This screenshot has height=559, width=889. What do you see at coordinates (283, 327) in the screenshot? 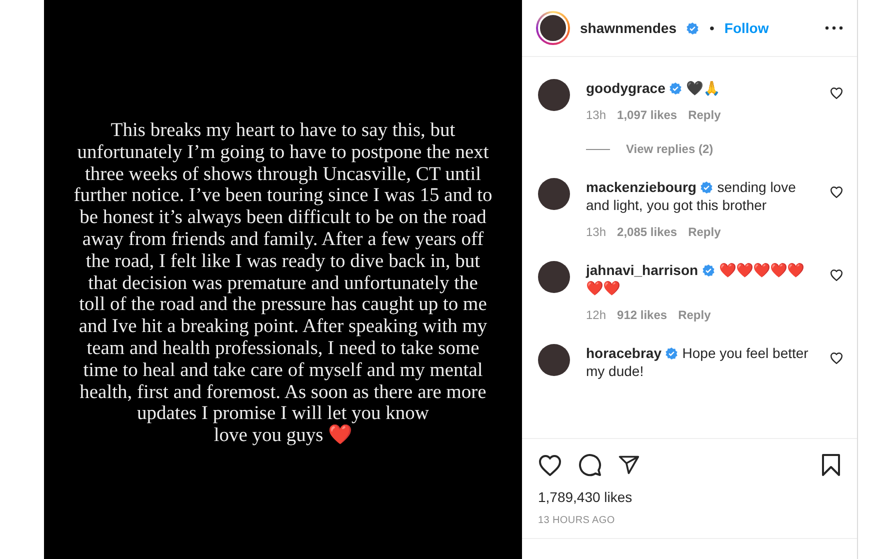
I see `post-text-line: and Ive hit a breaking point. After speaking with my` at bounding box center [283, 327].